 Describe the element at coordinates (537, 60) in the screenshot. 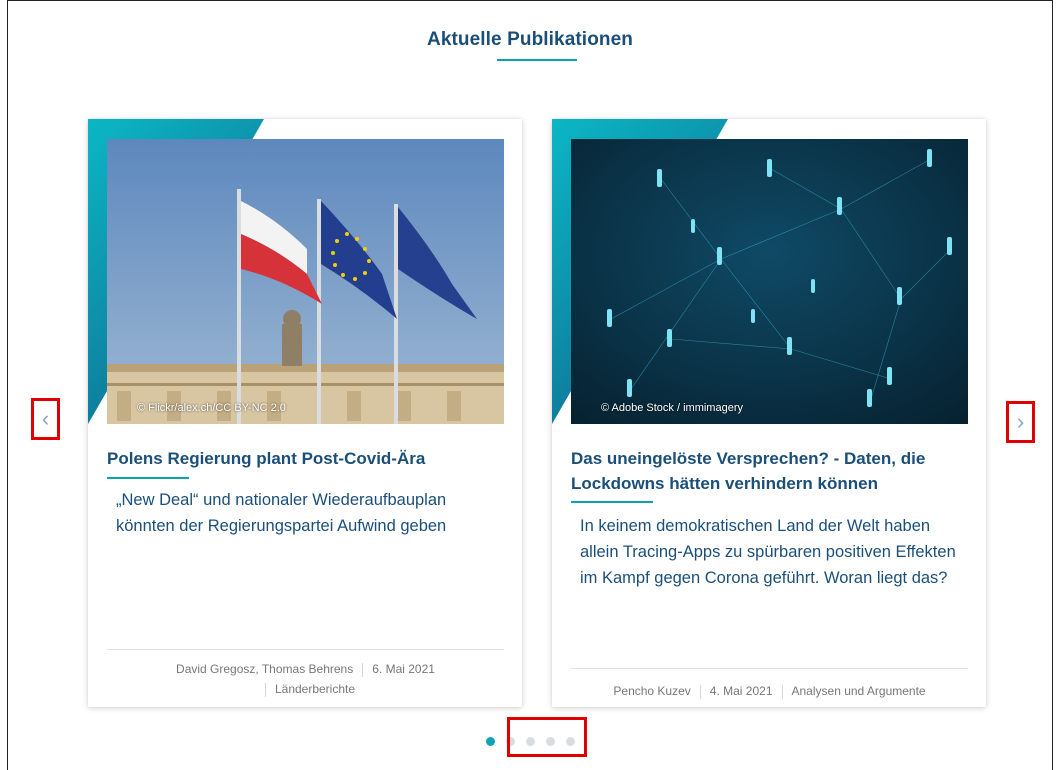

I see `section-title-underline` at that location.